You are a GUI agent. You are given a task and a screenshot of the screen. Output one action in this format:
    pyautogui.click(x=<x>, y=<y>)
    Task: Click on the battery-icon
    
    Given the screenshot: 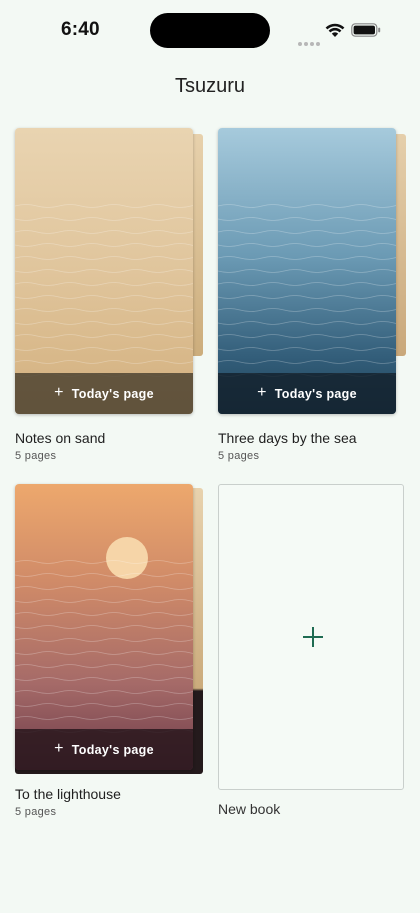 What is the action you would take?
    pyautogui.click(x=366, y=30)
    